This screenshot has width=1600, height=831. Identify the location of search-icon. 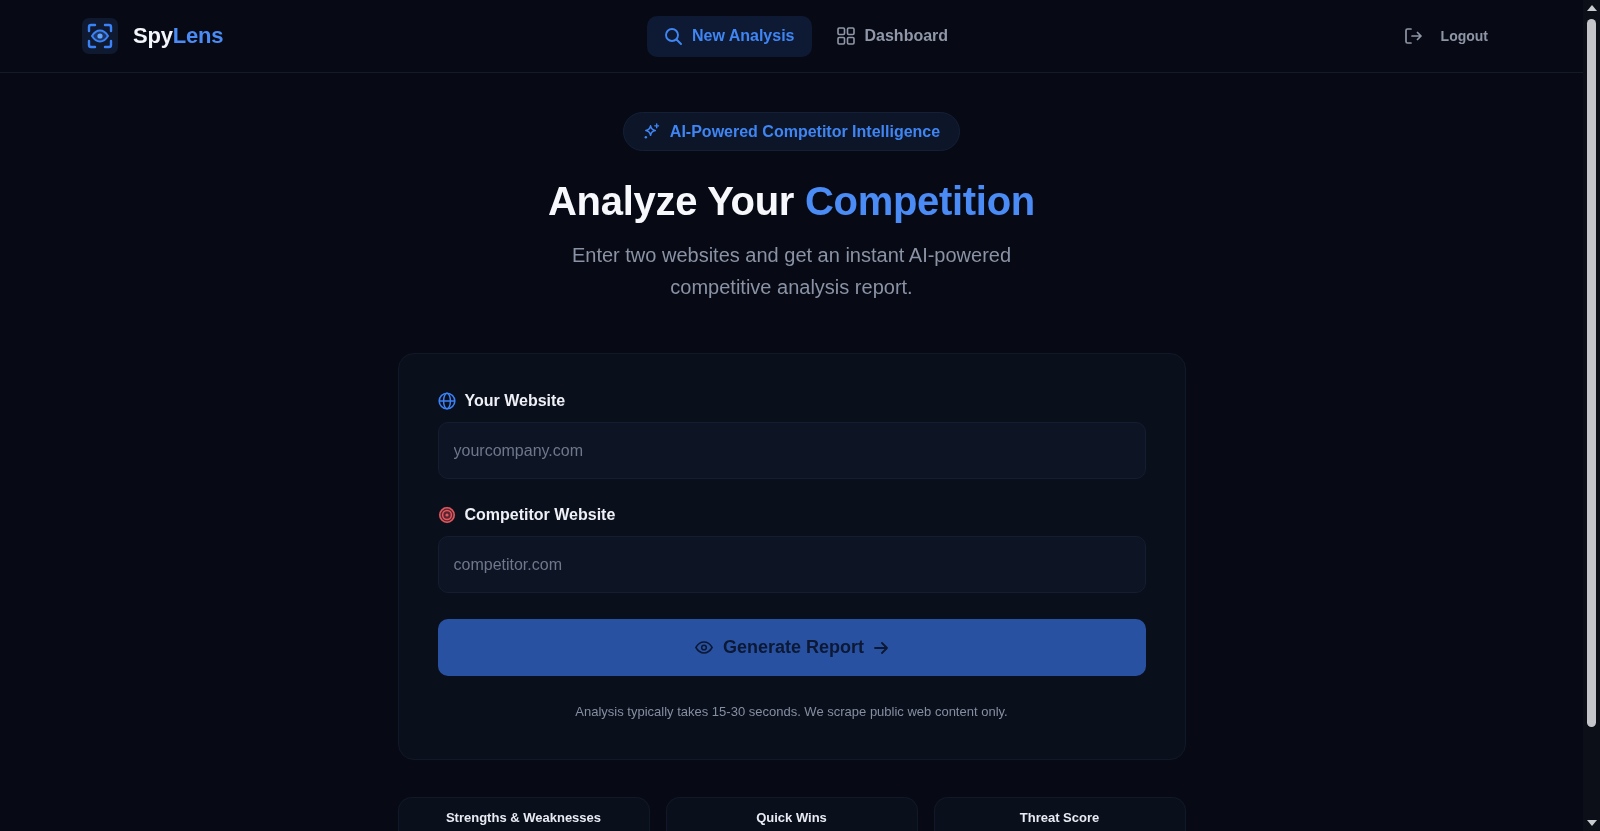
(672, 36).